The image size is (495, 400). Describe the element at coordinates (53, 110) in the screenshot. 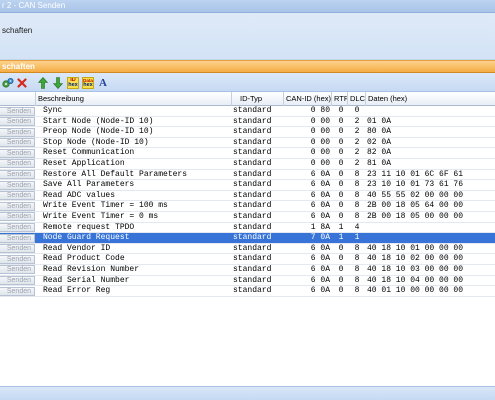

I see `cell-beschreibung: Sync` at that location.